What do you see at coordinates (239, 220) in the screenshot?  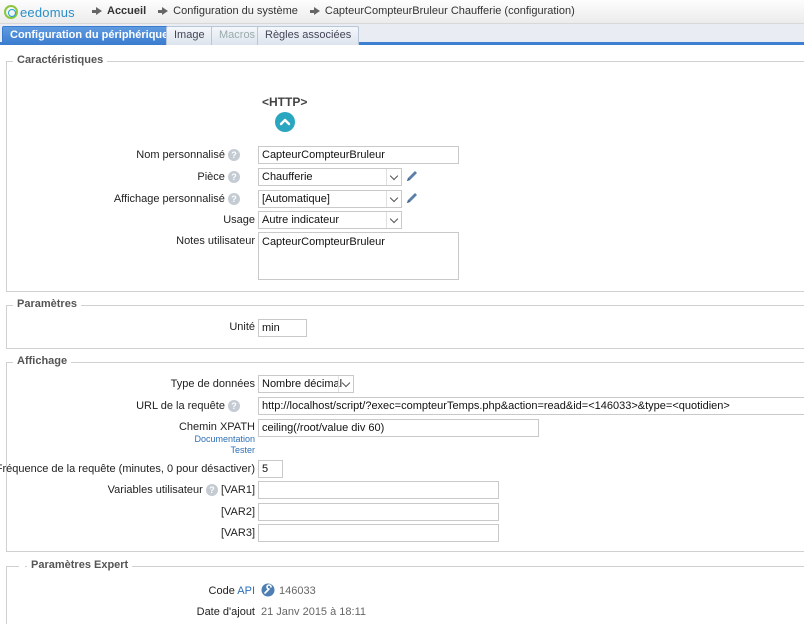 I see `usage-label: Usage` at bounding box center [239, 220].